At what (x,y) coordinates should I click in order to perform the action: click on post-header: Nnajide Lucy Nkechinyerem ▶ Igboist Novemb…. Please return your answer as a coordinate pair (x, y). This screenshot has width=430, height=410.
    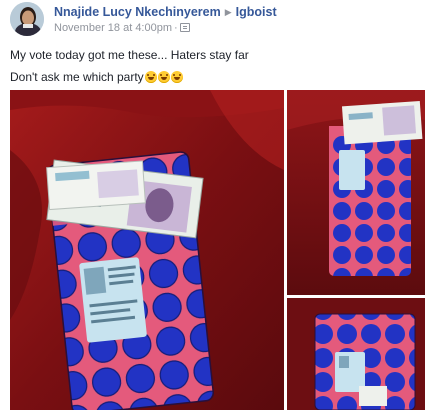
    Looking at the image, I should click on (220, 19).